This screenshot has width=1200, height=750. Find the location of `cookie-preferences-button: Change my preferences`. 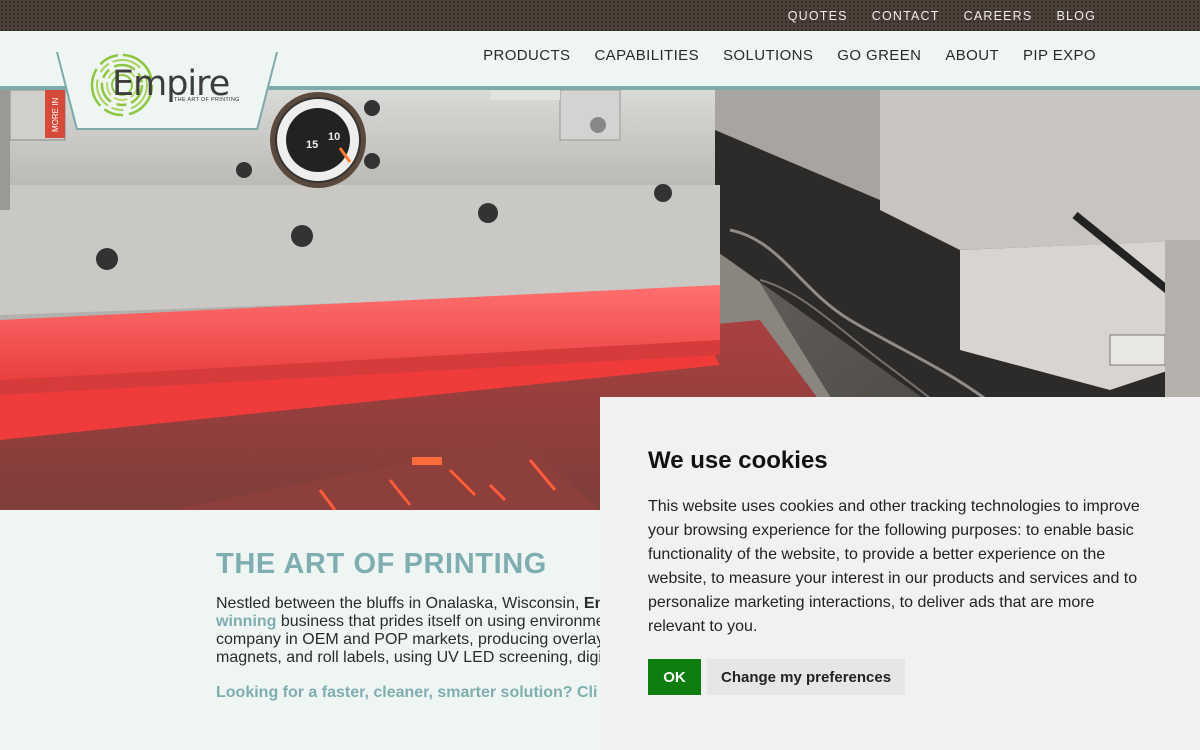

cookie-preferences-button: Change my preferences is located at coordinates (806, 677).